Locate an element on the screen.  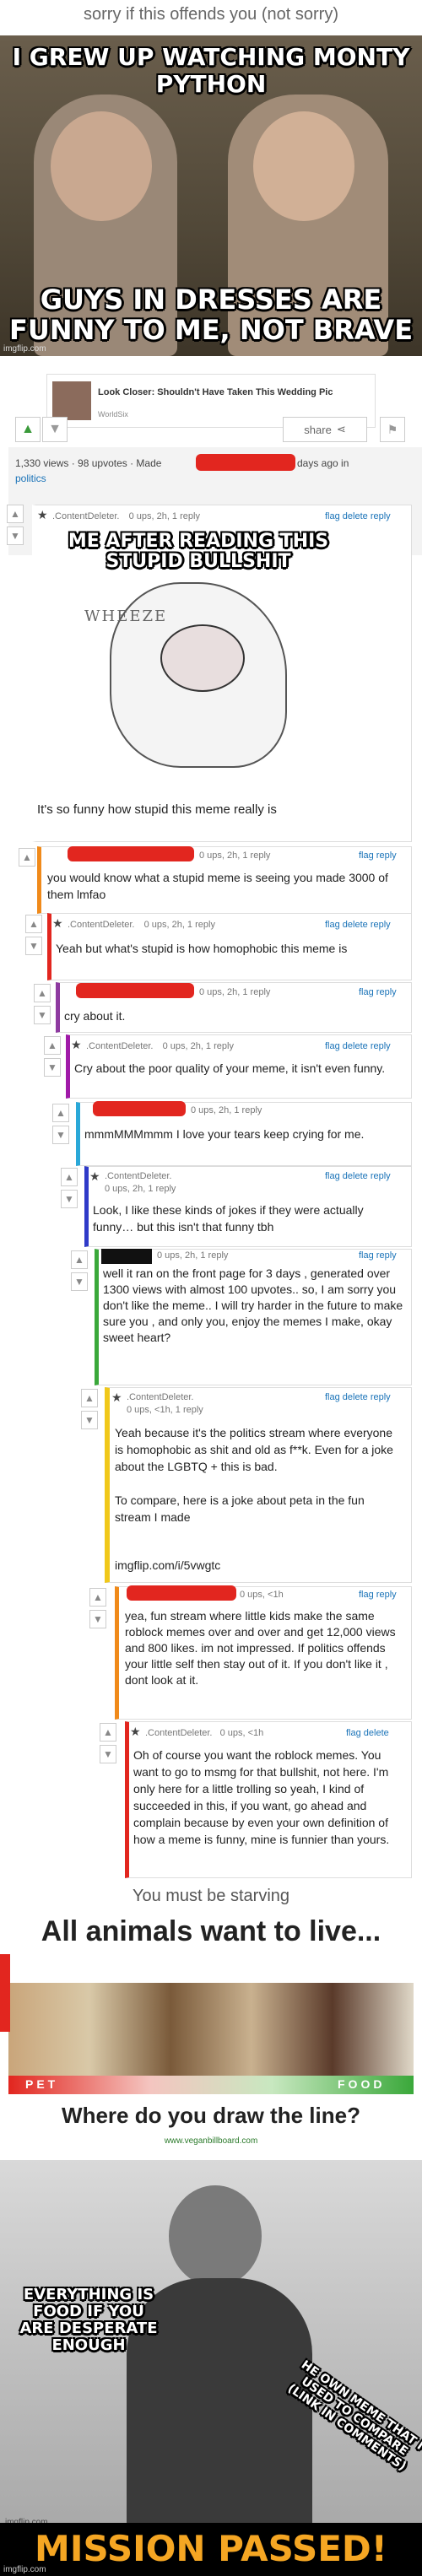
comment-4-info: 0 ups, 2h, 1 reply is located at coordinates (235, 992).